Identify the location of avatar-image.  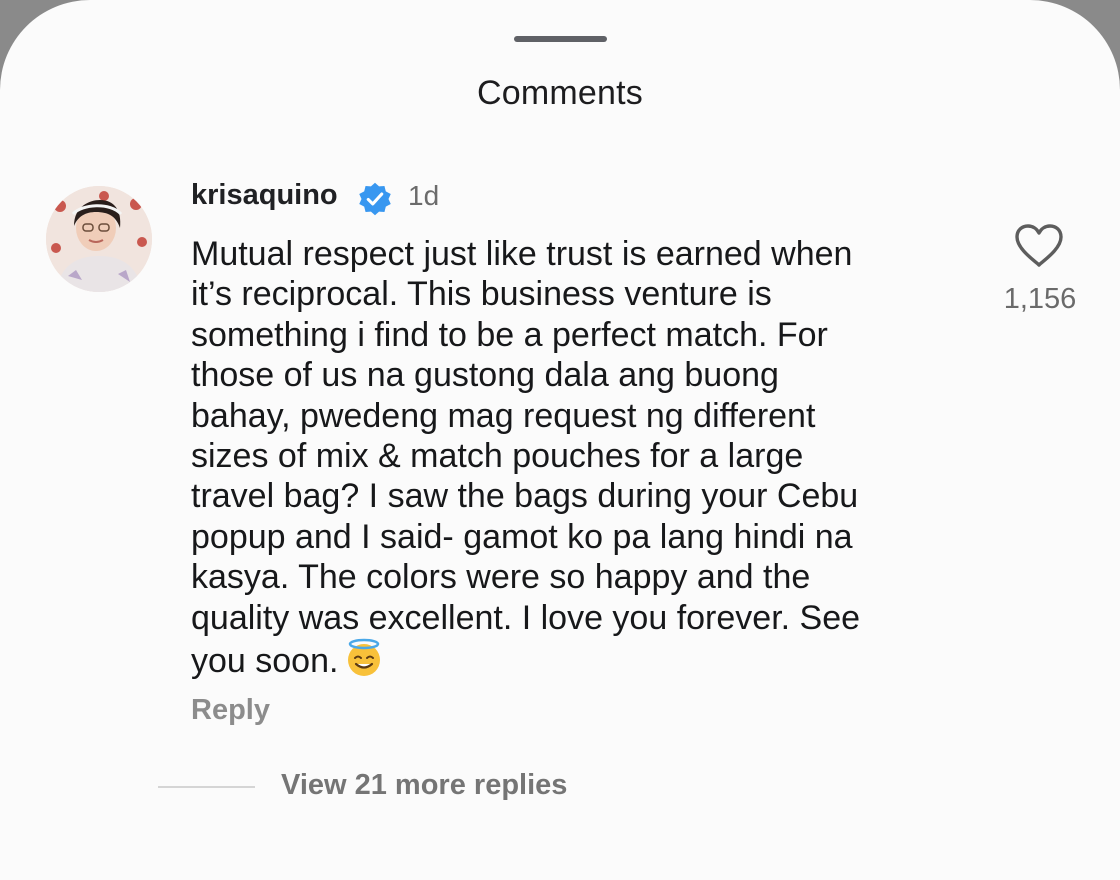
(99, 239).